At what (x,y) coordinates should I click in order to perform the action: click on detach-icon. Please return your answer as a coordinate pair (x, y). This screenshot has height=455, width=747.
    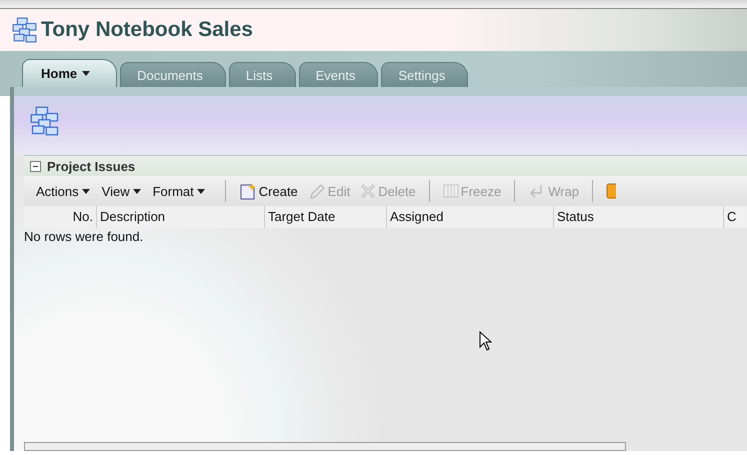
    Looking at the image, I should click on (611, 191).